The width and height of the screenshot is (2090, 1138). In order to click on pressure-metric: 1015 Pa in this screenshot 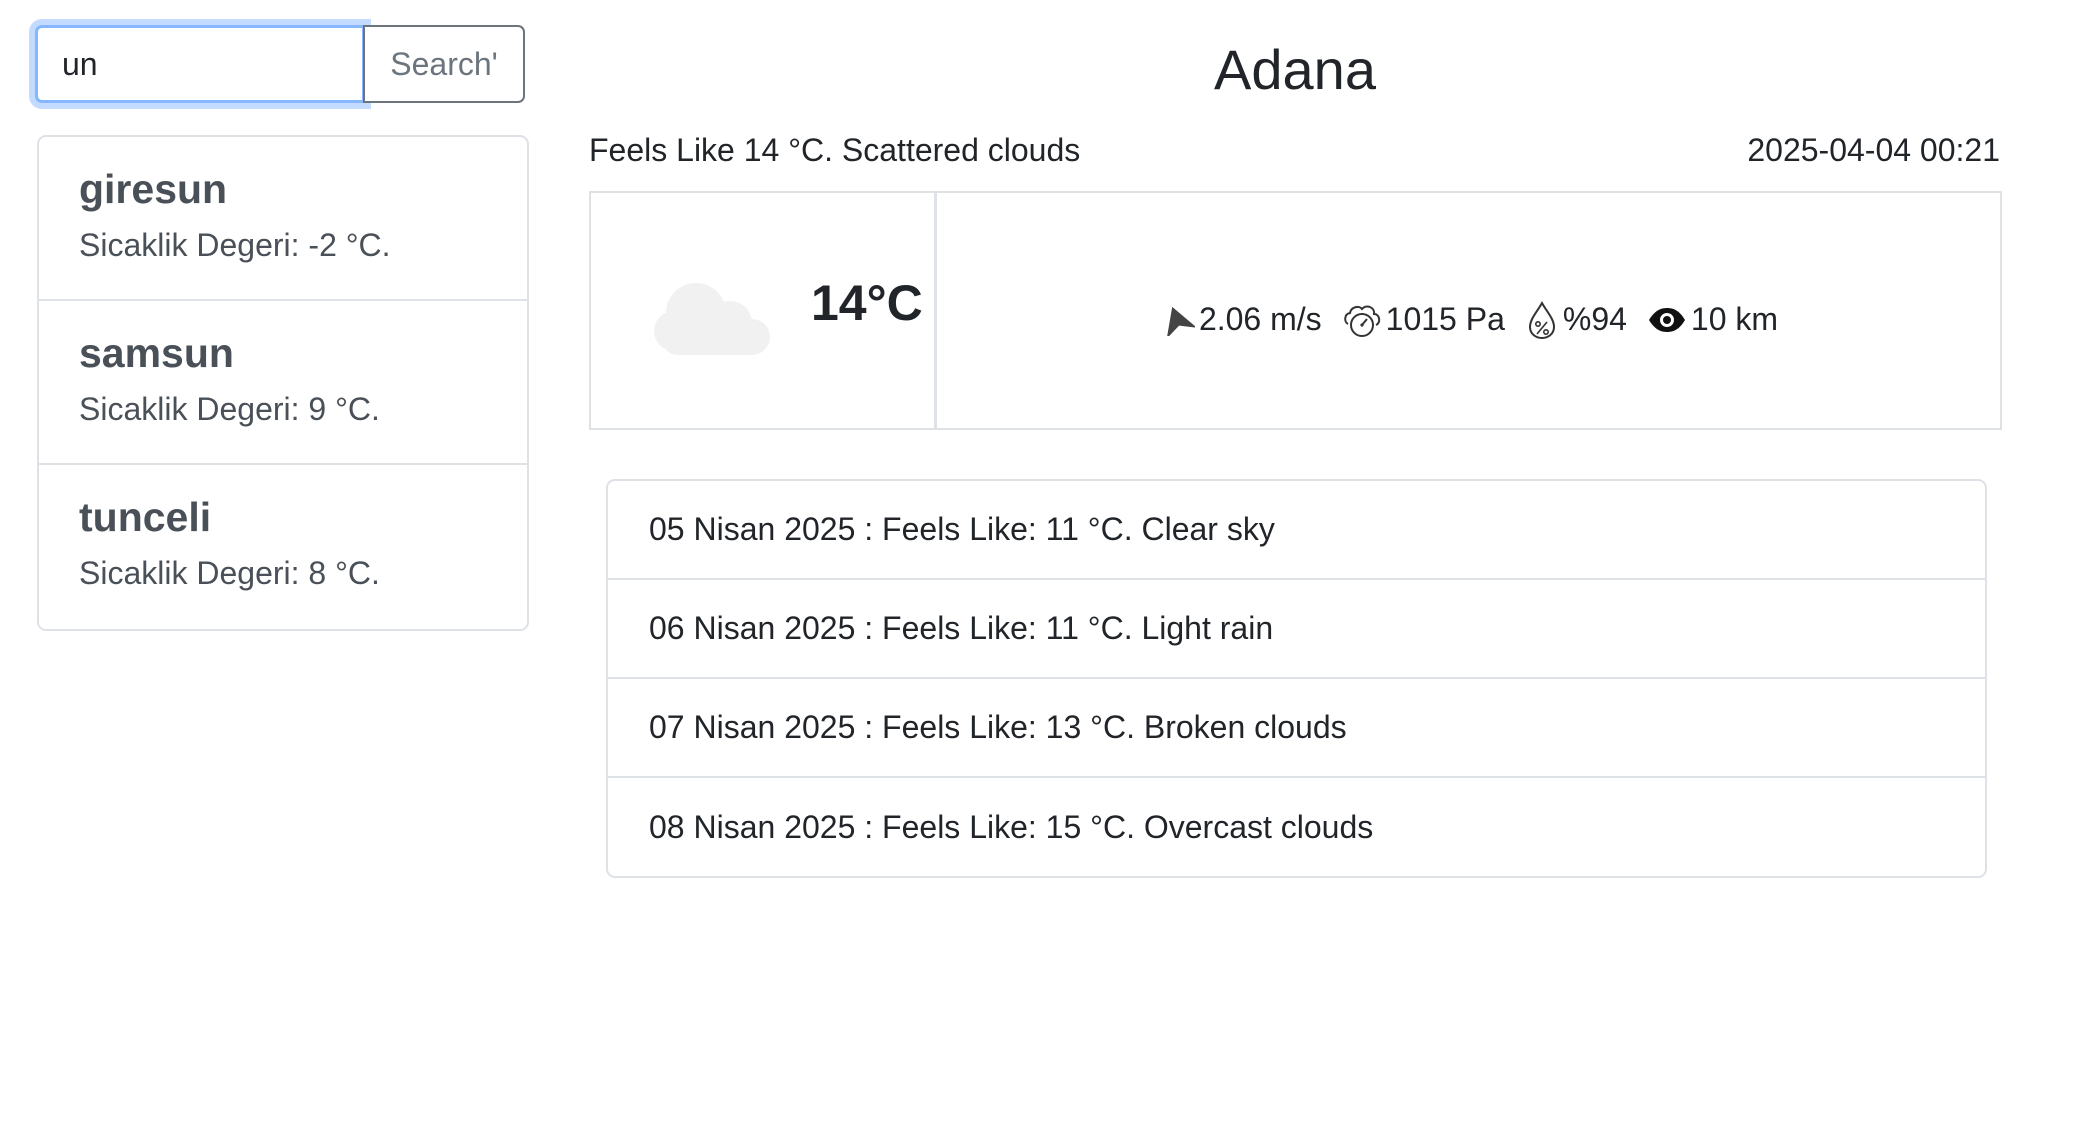, I will do `click(1423, 319)`.